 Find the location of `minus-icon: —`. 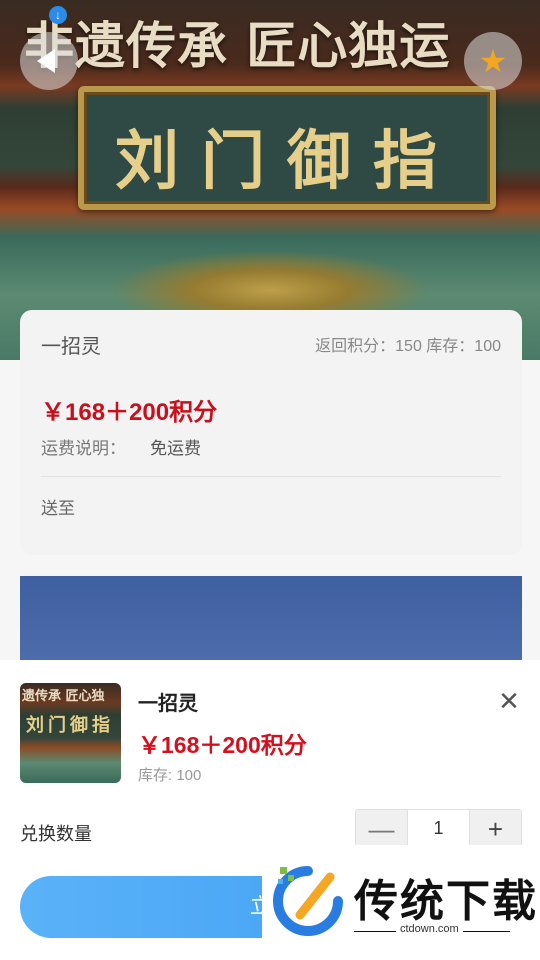

minus-icon: — is located at coordinates (382, 829).